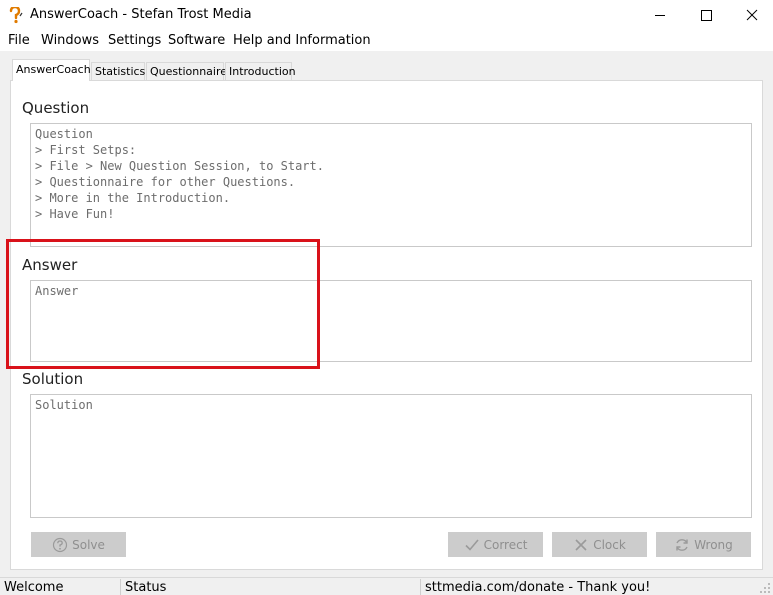  I want to click on menu-software: Software, so click(196, 40).